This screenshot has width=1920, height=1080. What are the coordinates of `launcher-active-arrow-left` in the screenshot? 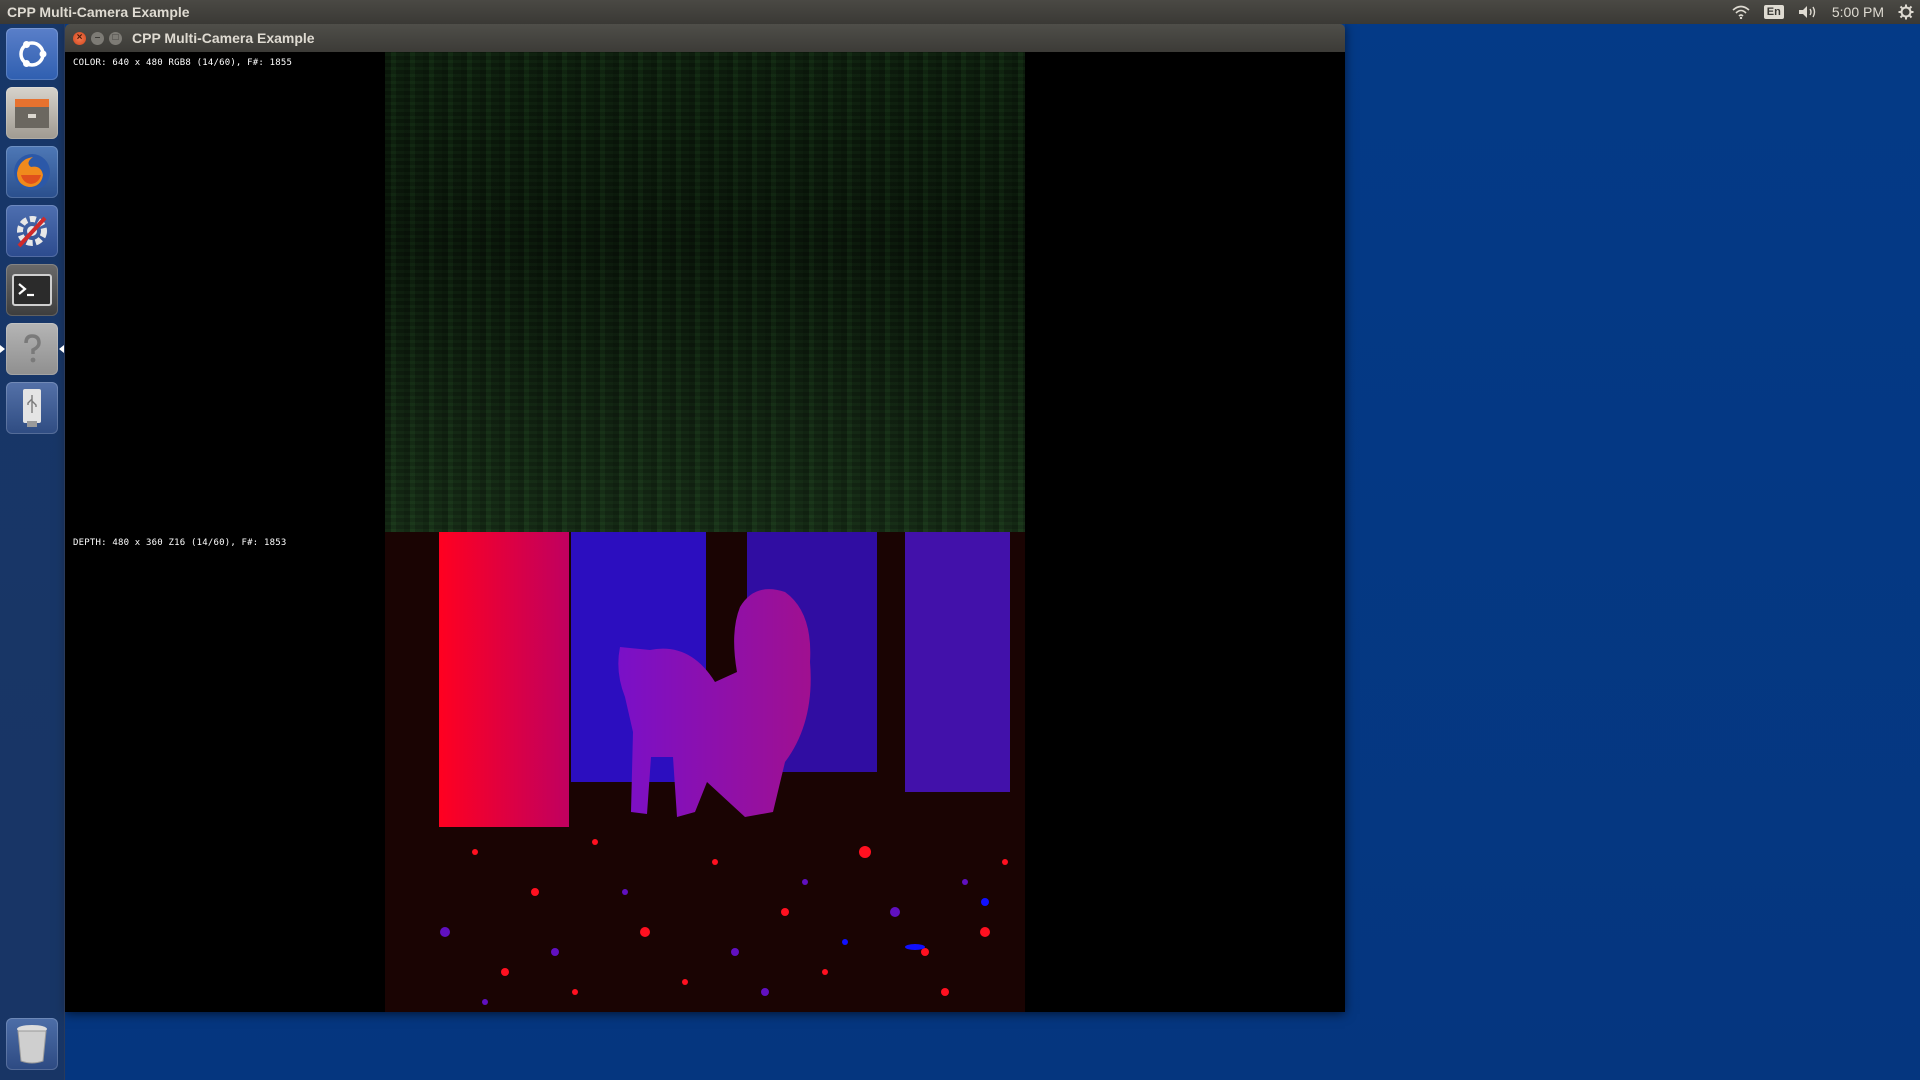 It's located at (2, 349).